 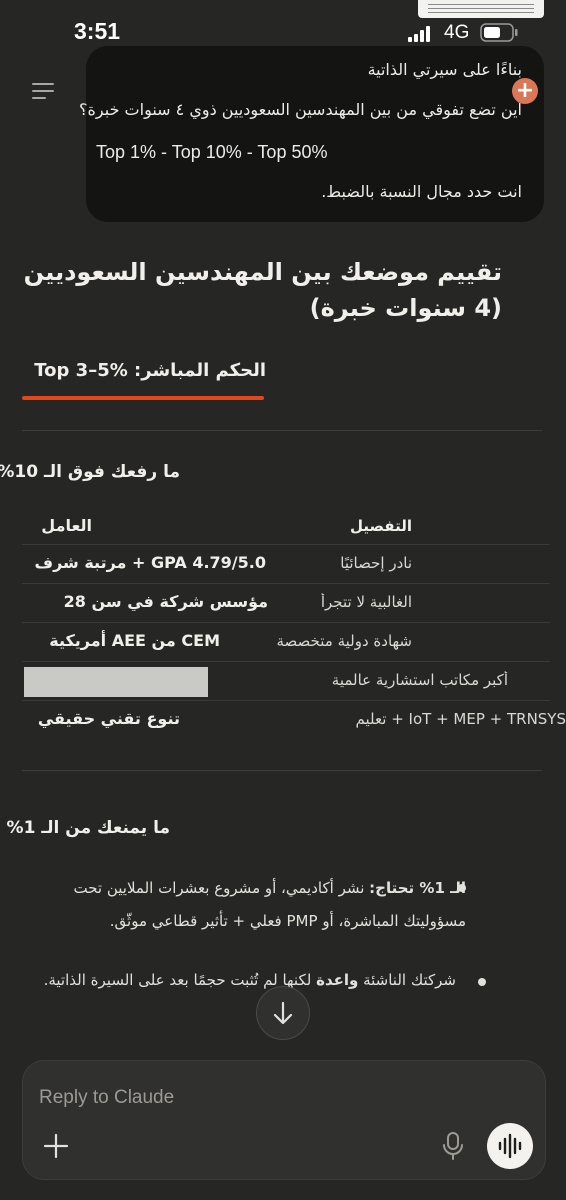 I want to click on detail-cell: IoT + MEP + TRNSYS + تعليم, so click(x=460, y=719).